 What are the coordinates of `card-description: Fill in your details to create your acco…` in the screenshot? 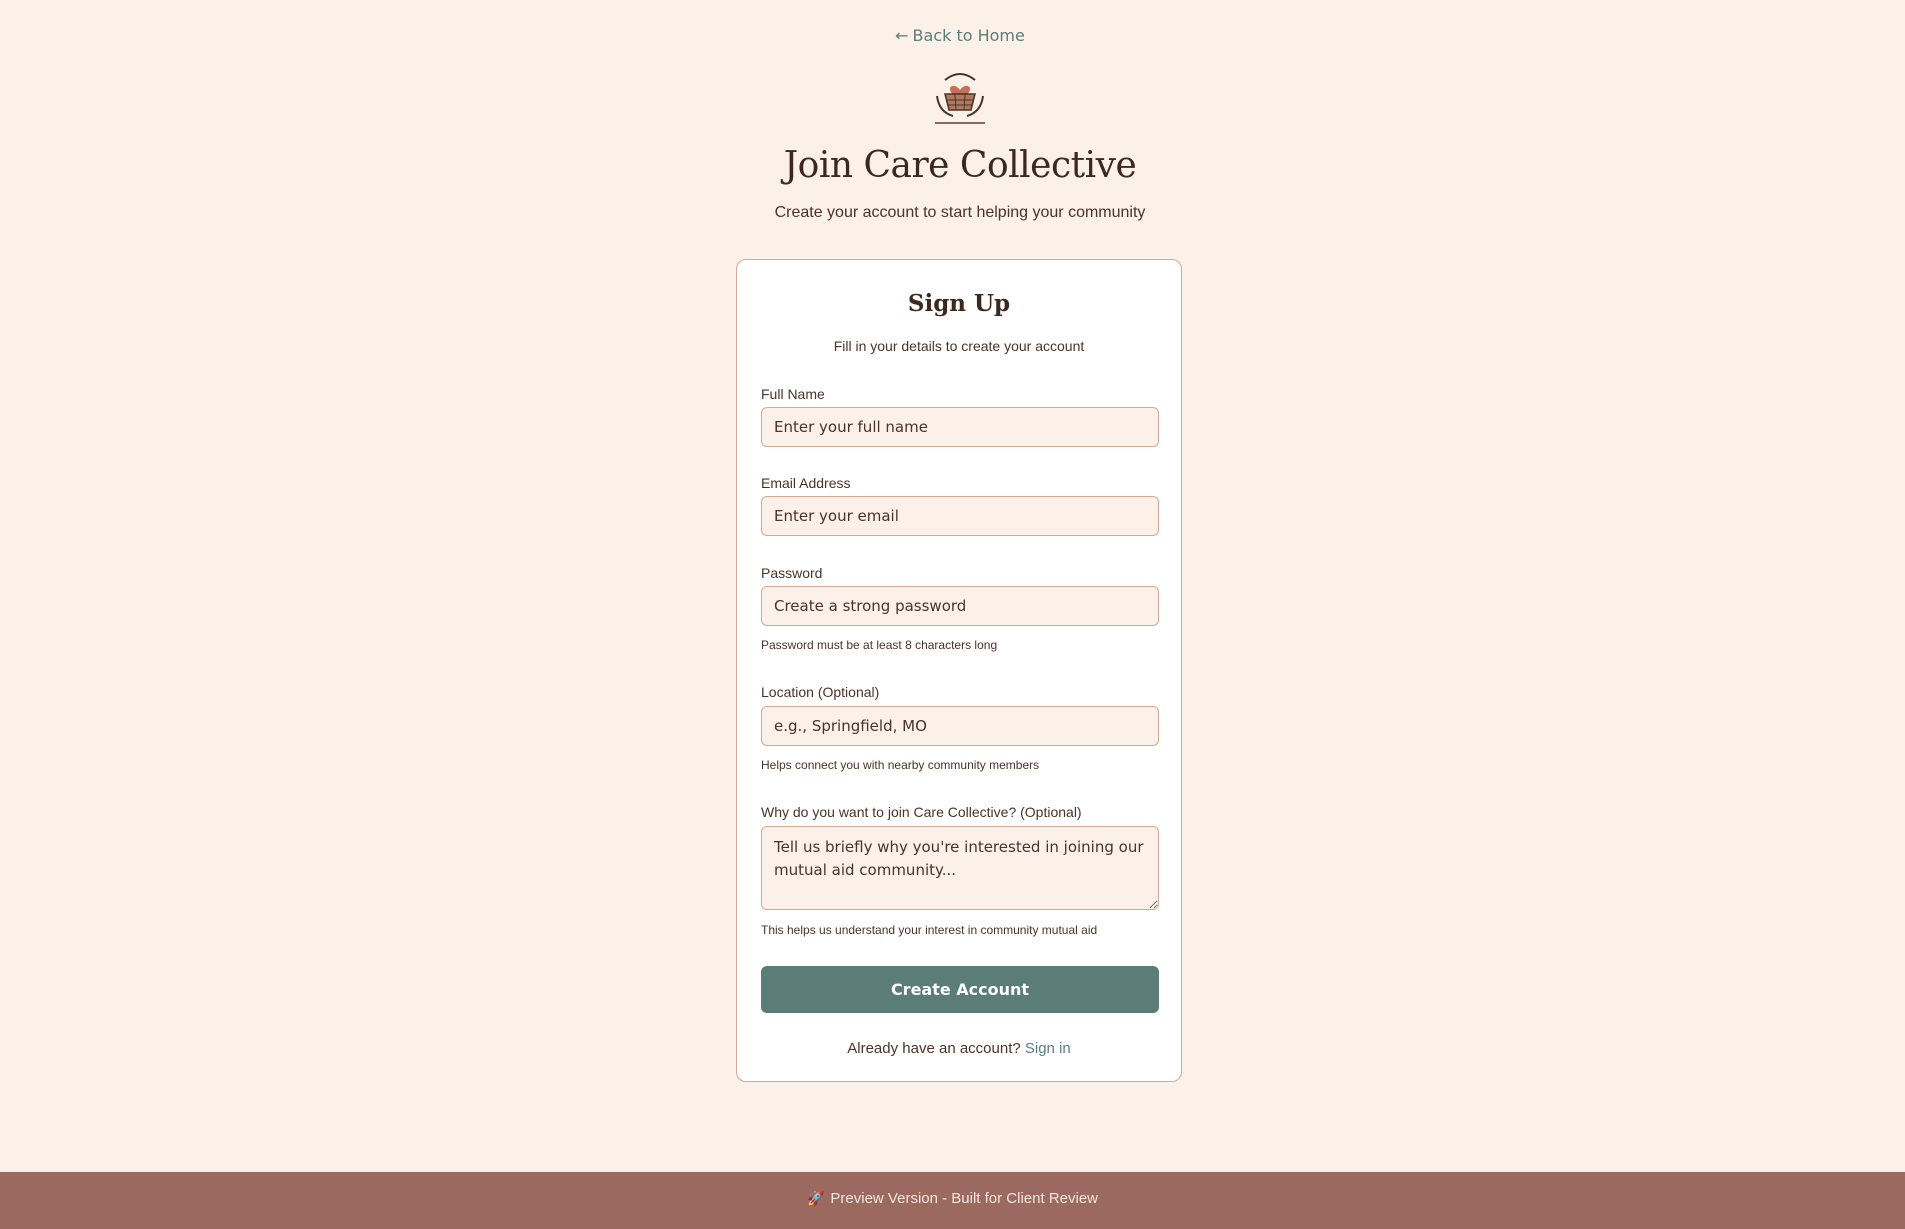 It's located at (959, 346).